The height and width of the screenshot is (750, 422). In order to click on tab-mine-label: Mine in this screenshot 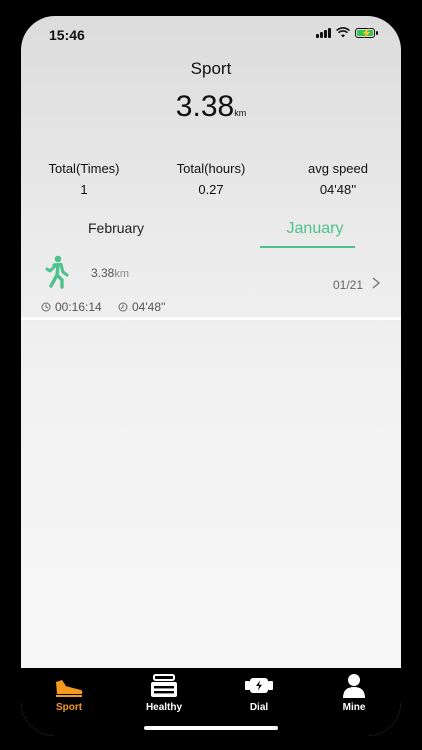, I will do `click(354, 707)`.